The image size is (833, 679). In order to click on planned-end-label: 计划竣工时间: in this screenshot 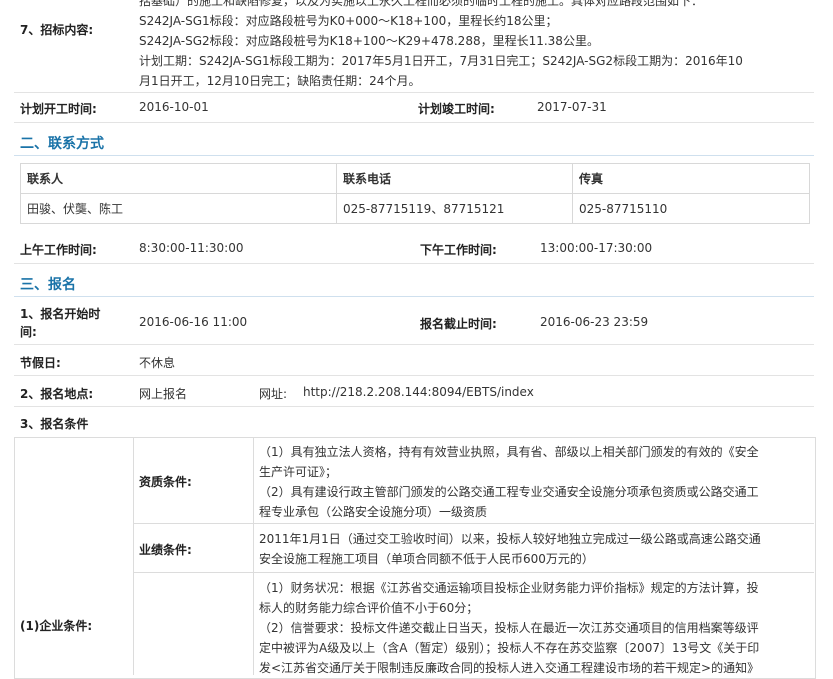, I will do `click(456, 109)`.